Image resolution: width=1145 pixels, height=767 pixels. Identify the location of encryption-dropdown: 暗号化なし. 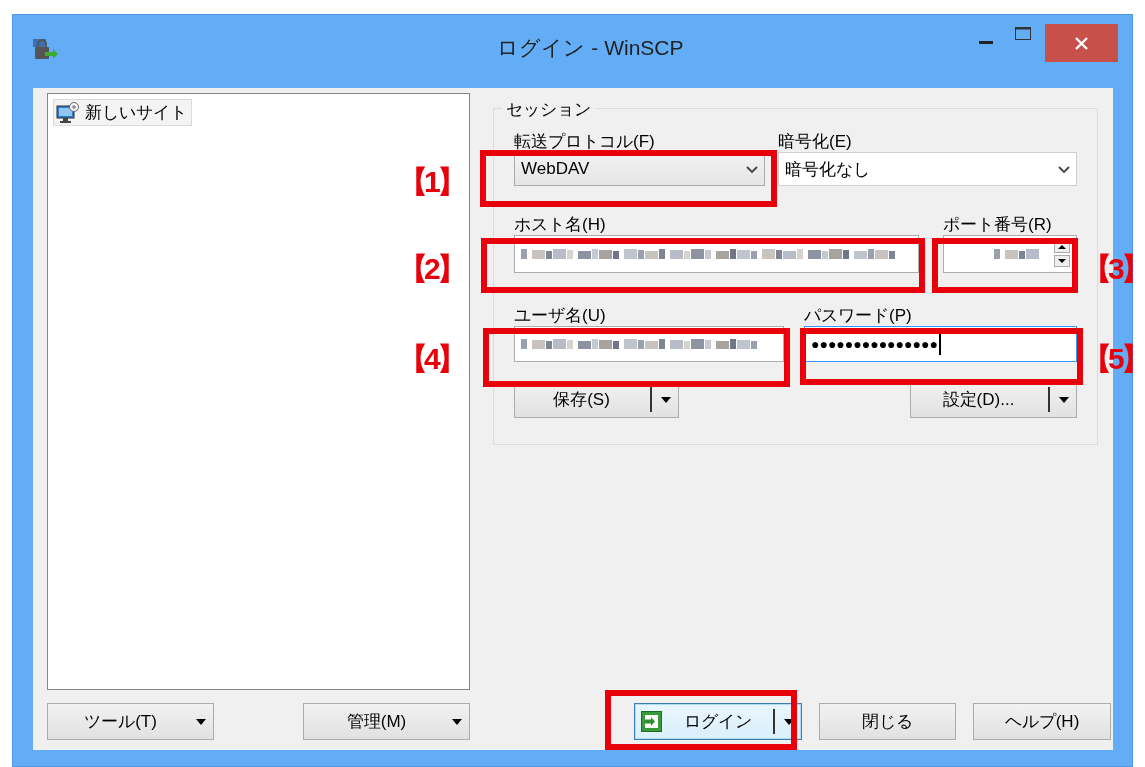
(927, 169).